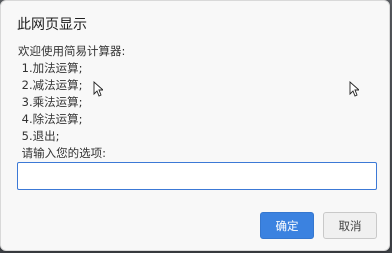  I want to click on message-line: 请输入您的选项:, so click(62, 153).